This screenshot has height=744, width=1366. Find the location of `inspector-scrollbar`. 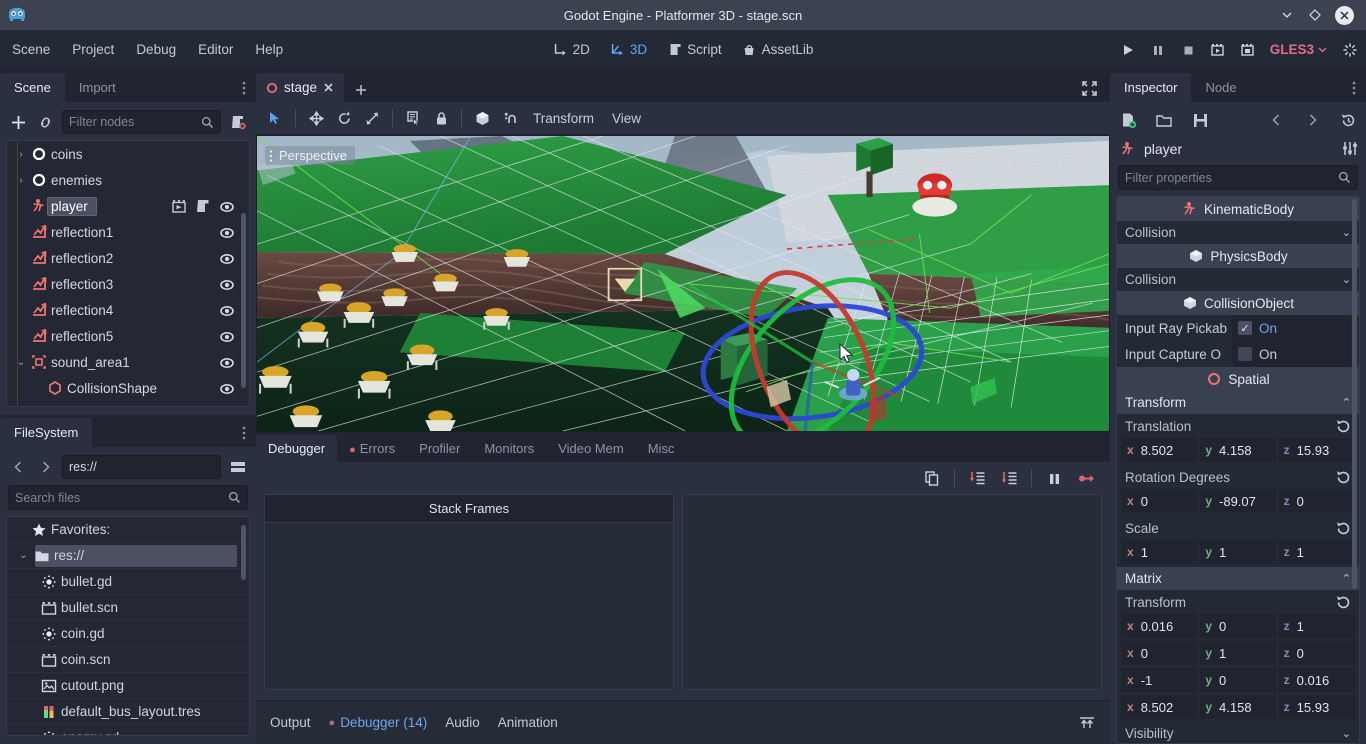

inspector-scrollbar is located at coordinates (1354, 394).